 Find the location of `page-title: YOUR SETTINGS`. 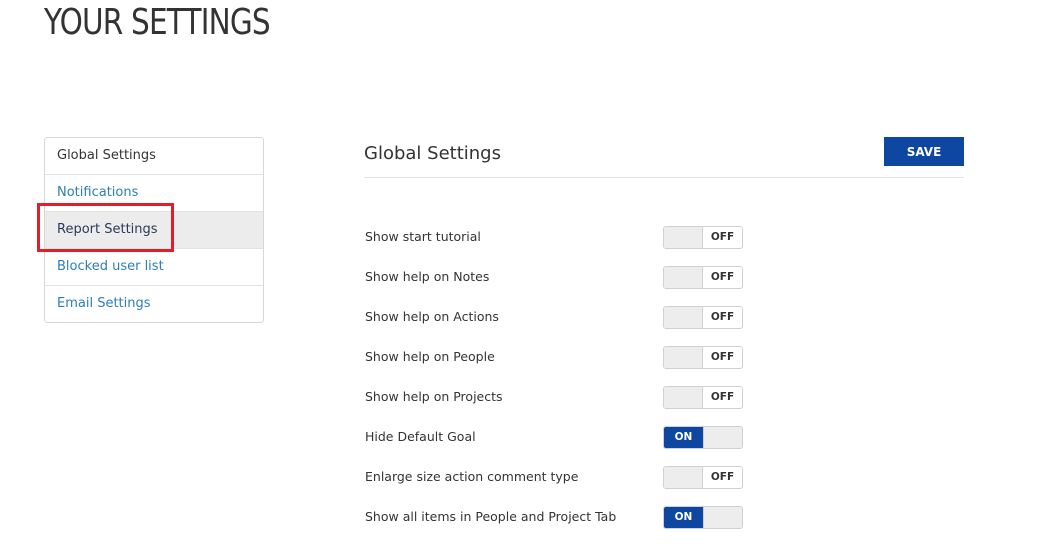

page-title: YOUR SETTINGS is located at coordinates (157, 22).